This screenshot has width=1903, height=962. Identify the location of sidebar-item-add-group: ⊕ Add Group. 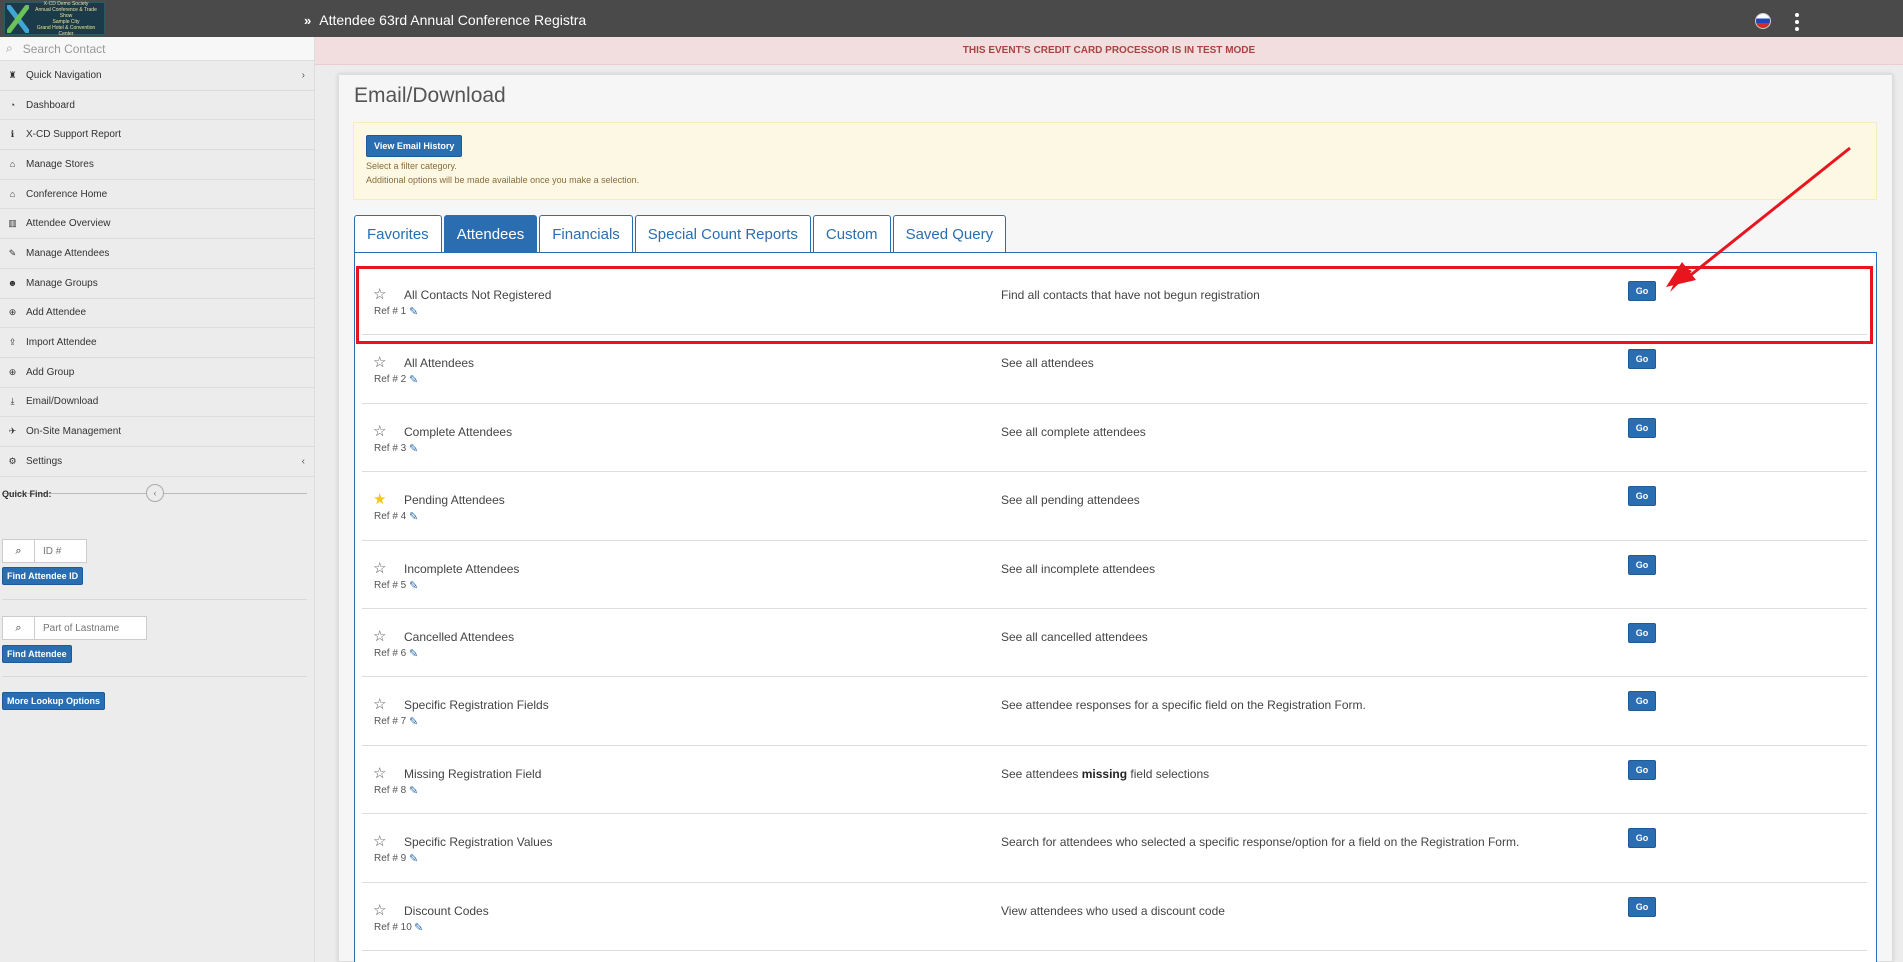
(157, 373).